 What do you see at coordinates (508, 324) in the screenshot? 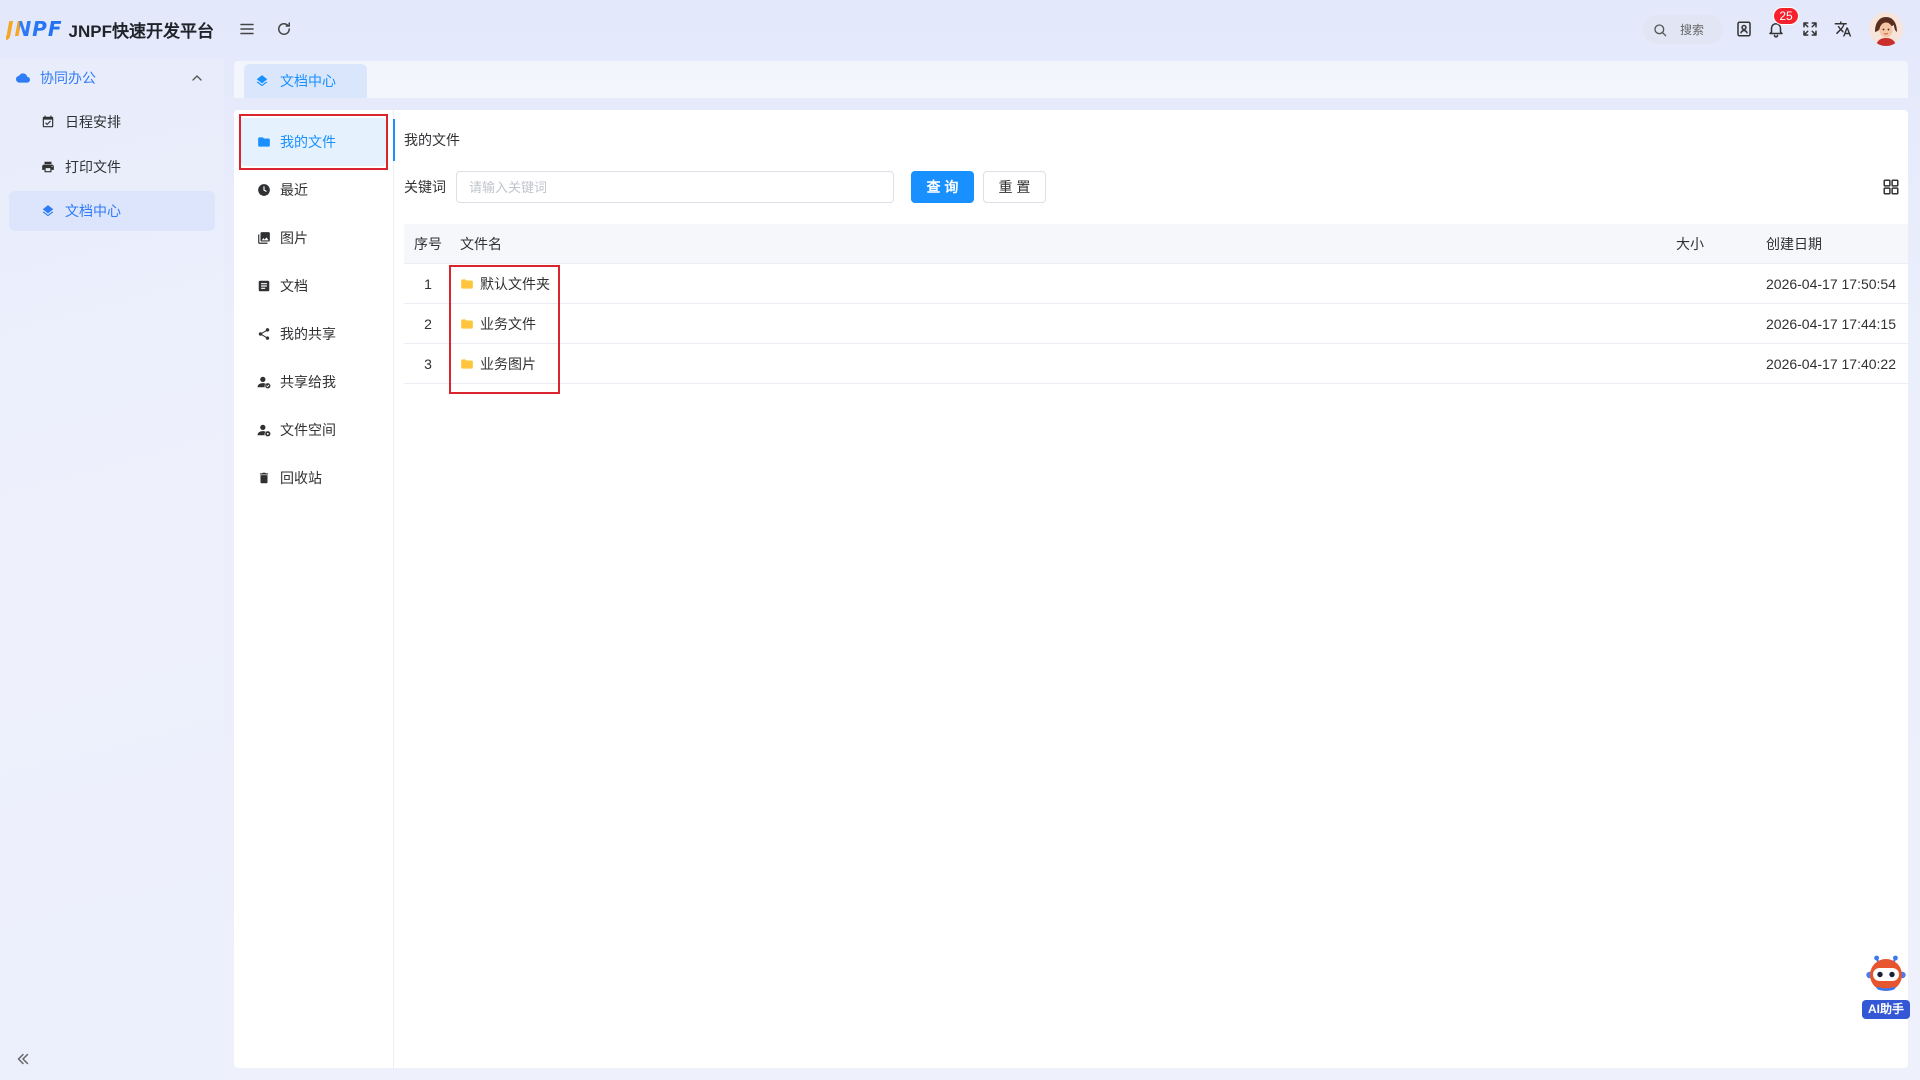
I see `row-name: 业务文件` at bounding box center [508, 324].